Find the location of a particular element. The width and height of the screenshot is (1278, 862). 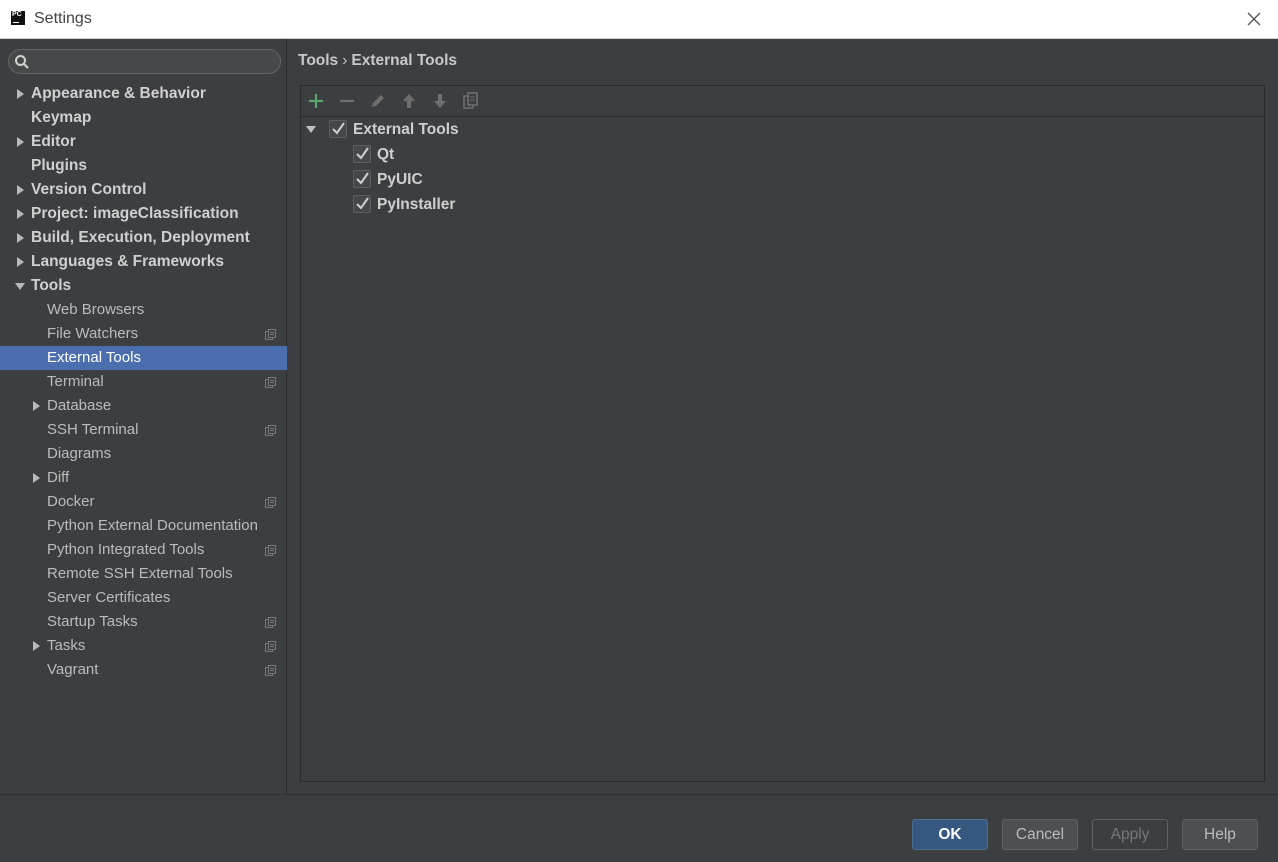

app-icon-text: PC is located at coordinates (17, 14).